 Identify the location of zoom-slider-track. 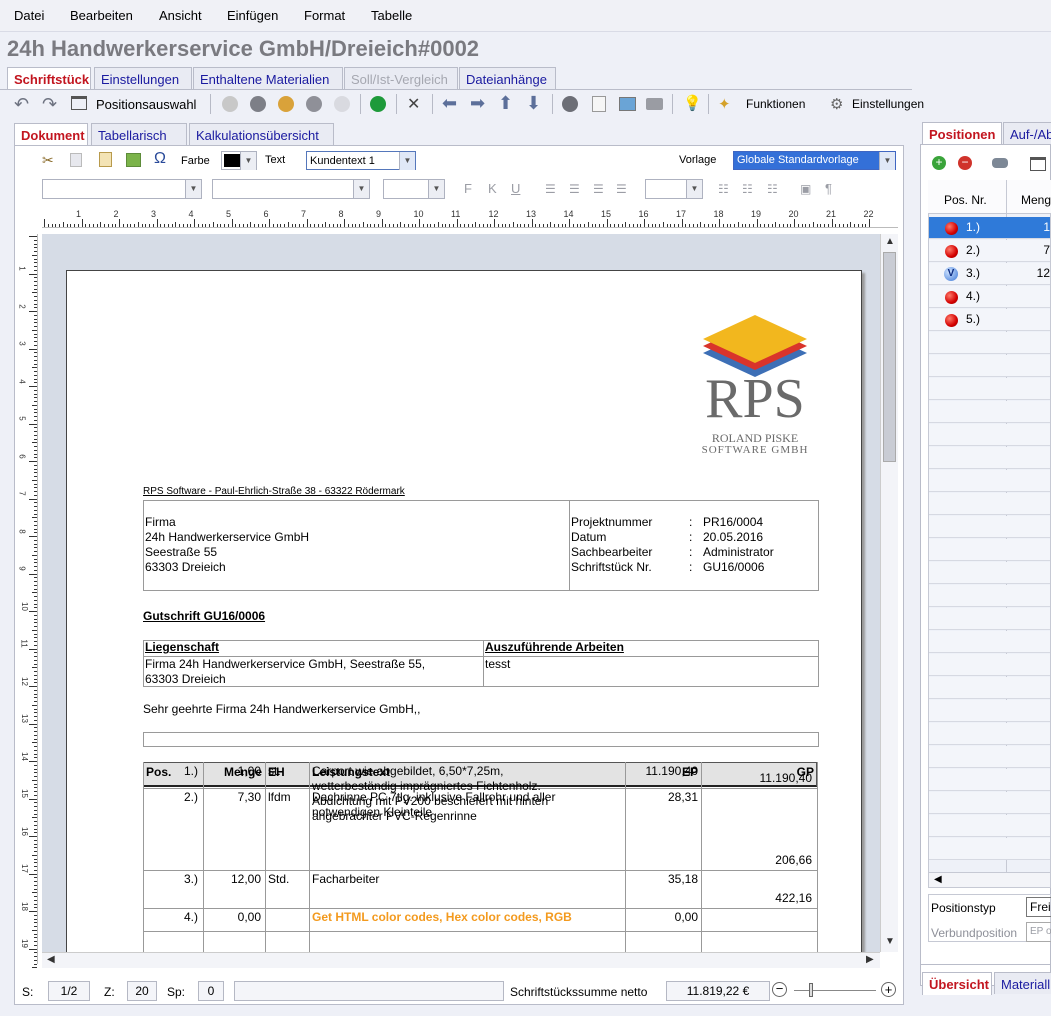
(835, 990).